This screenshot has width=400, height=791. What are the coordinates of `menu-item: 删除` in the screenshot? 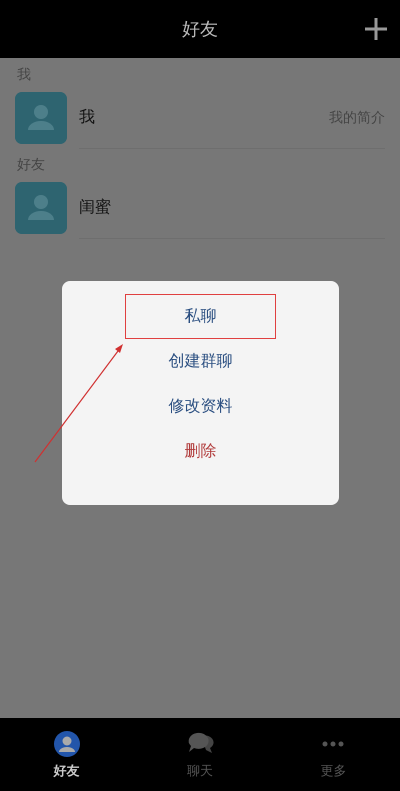 It's located at (200, 451).